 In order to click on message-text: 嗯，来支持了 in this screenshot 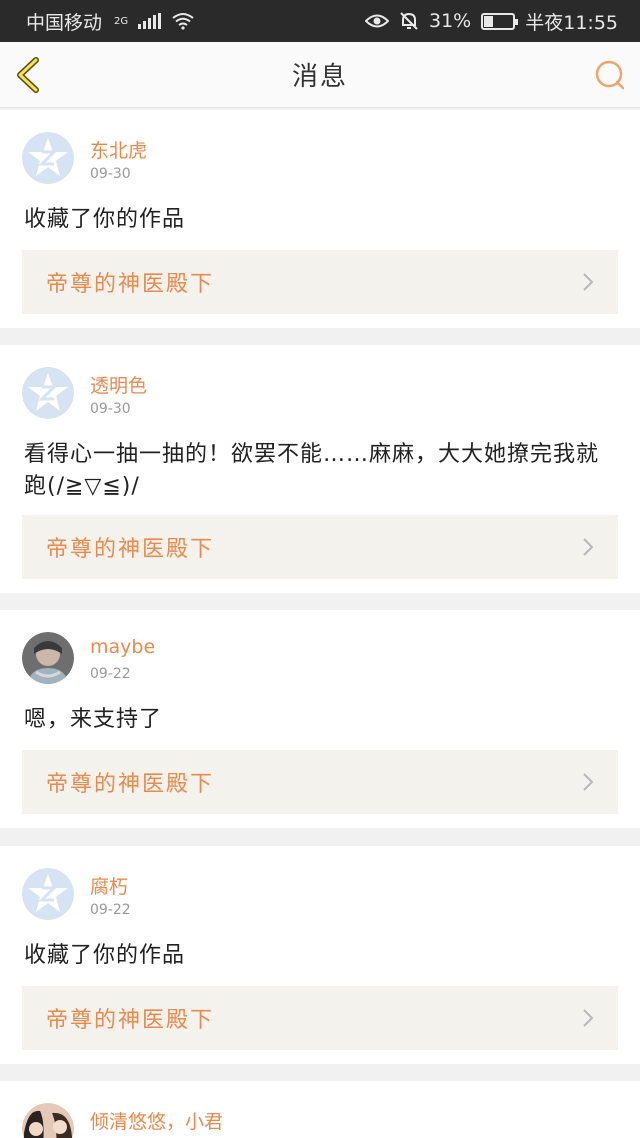, I will do `click(93, 719)`.